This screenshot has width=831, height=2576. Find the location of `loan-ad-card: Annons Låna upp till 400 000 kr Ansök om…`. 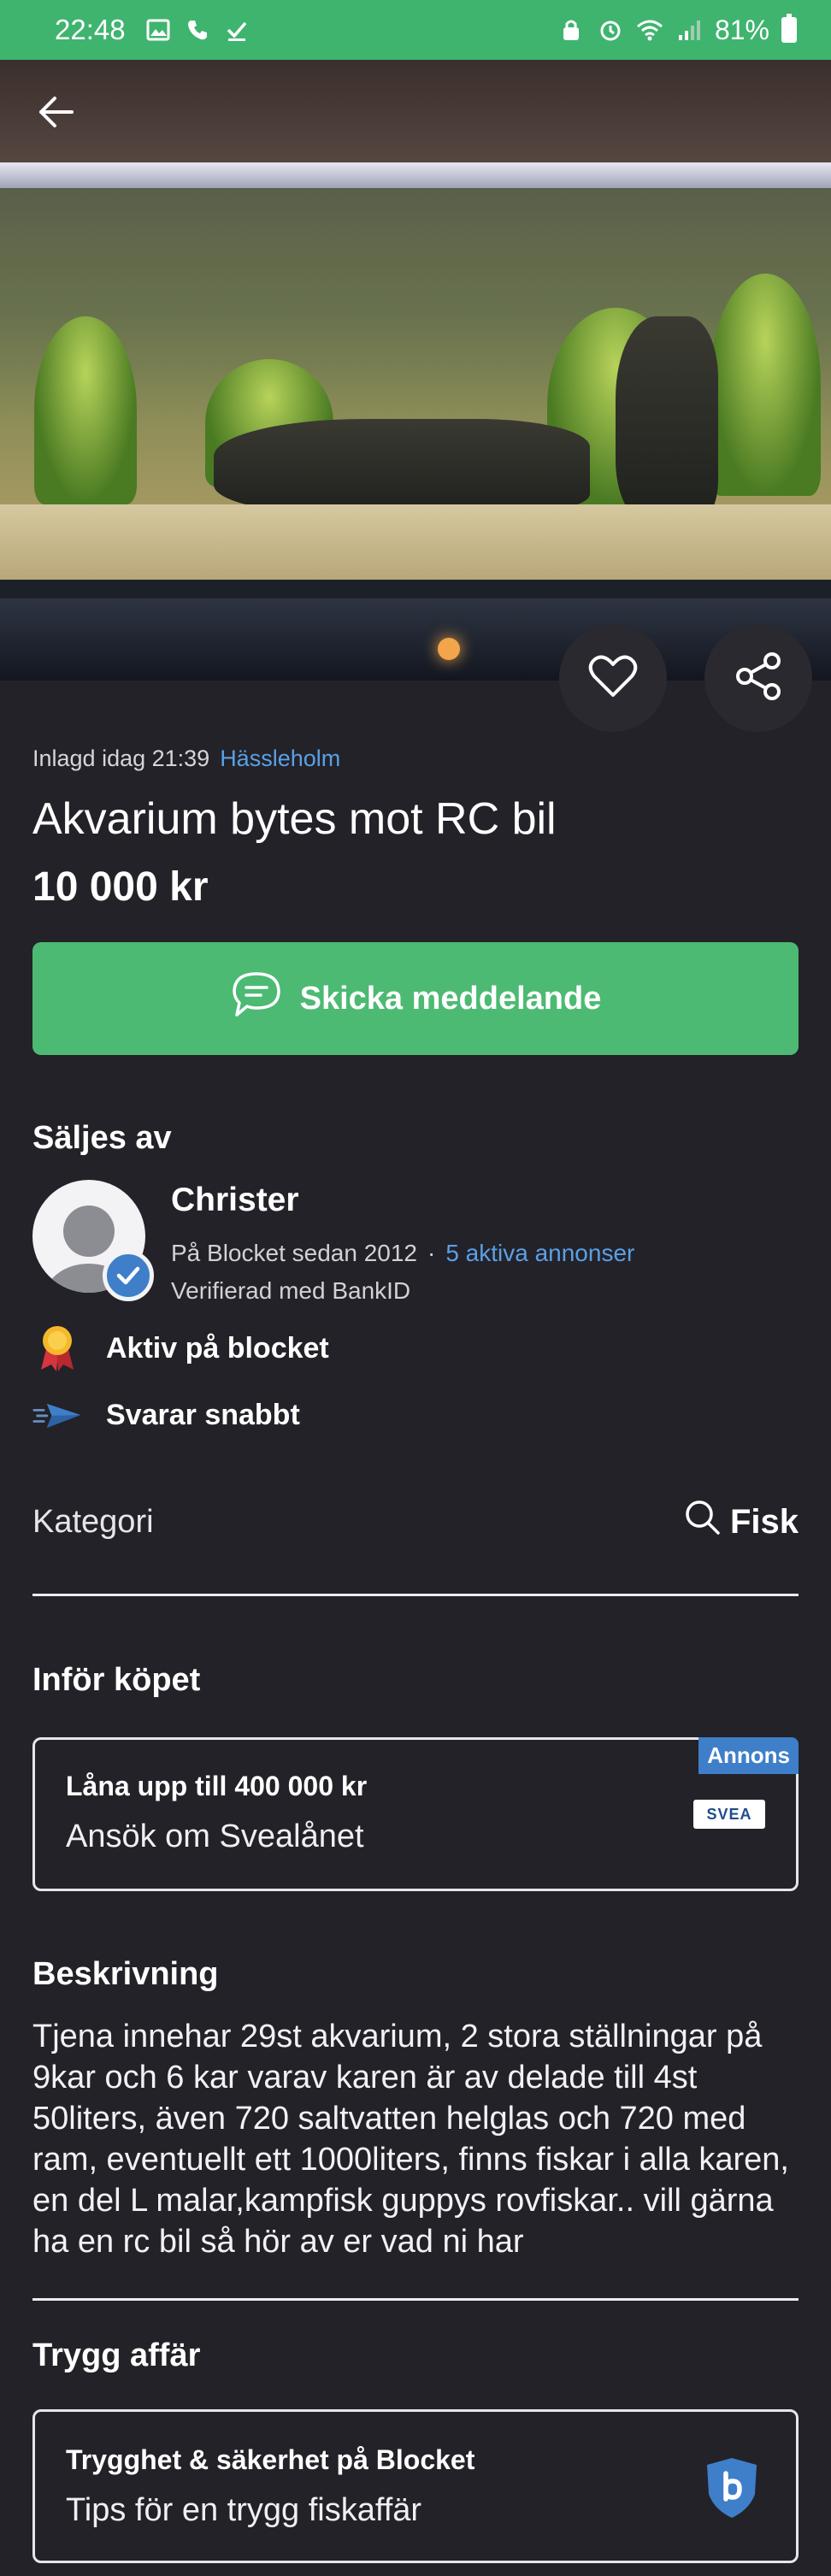

loan-ad-card: Annons Låna upp till 400 000 kr Ansök om… is located at coordinates (415, 1814).